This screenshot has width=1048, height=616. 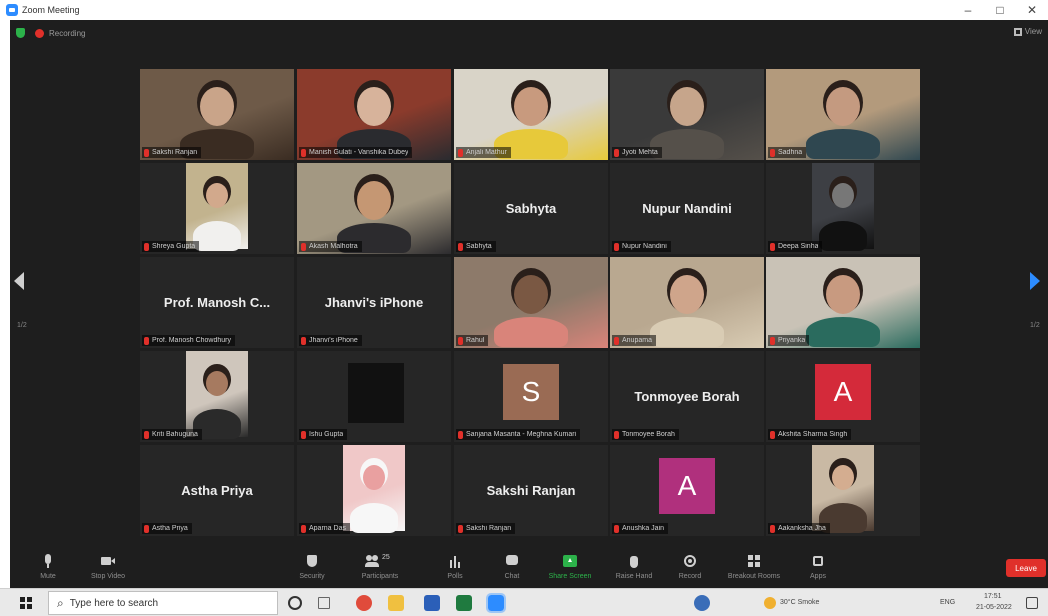 What do you see at coordinates (640, 152) in the screenshot?
I see `participant-name: Jyoti Mehta` at bounding box center [640, 152].